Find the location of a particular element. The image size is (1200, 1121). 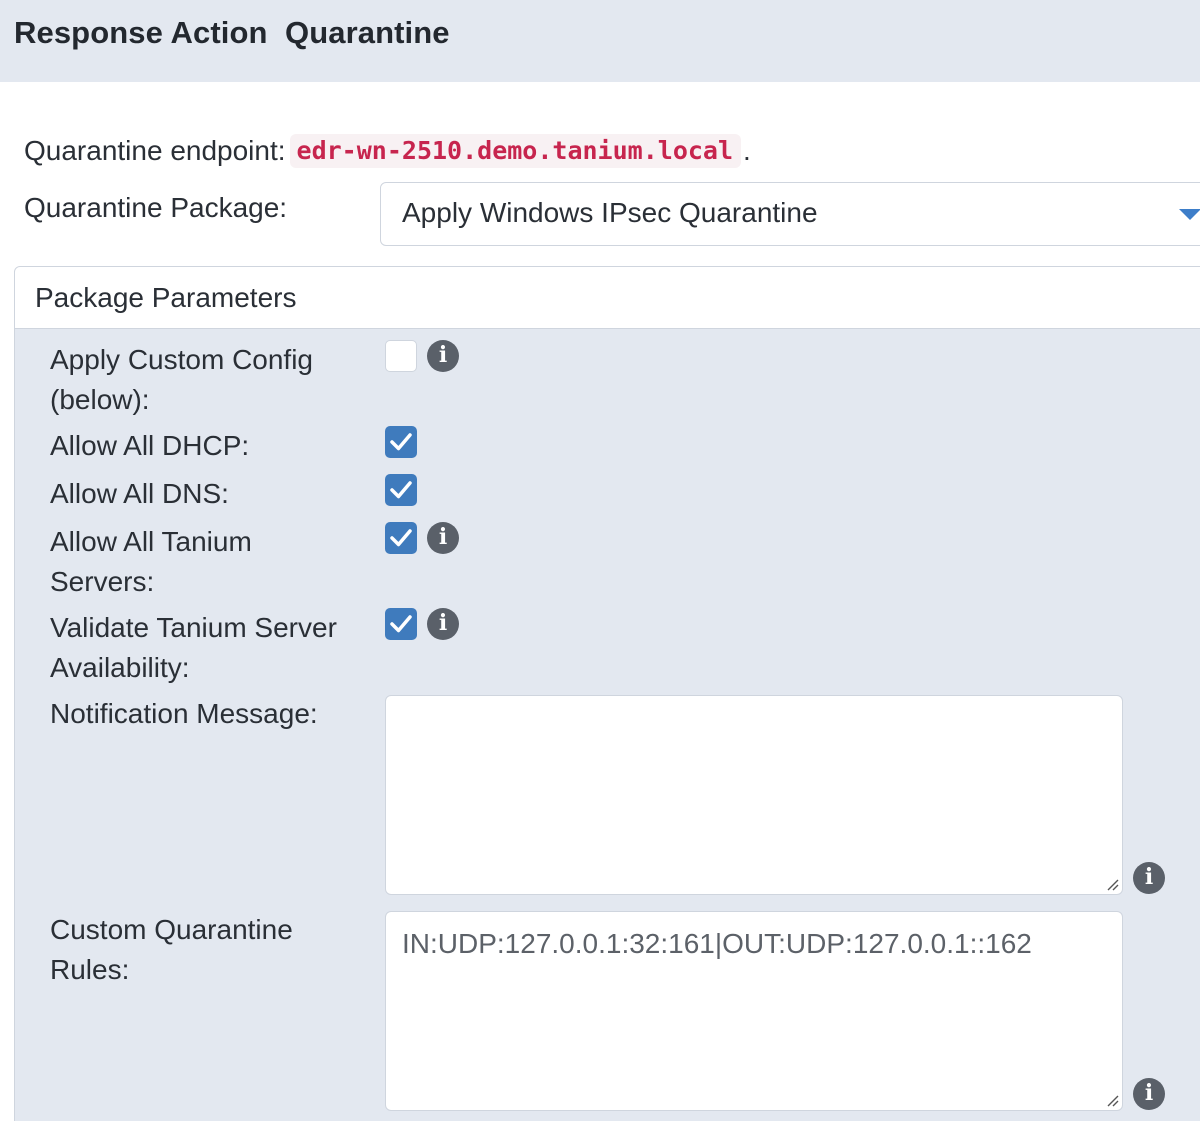

quarantine-package-label: Quarantine Package: is located at coordinates (156, 207).